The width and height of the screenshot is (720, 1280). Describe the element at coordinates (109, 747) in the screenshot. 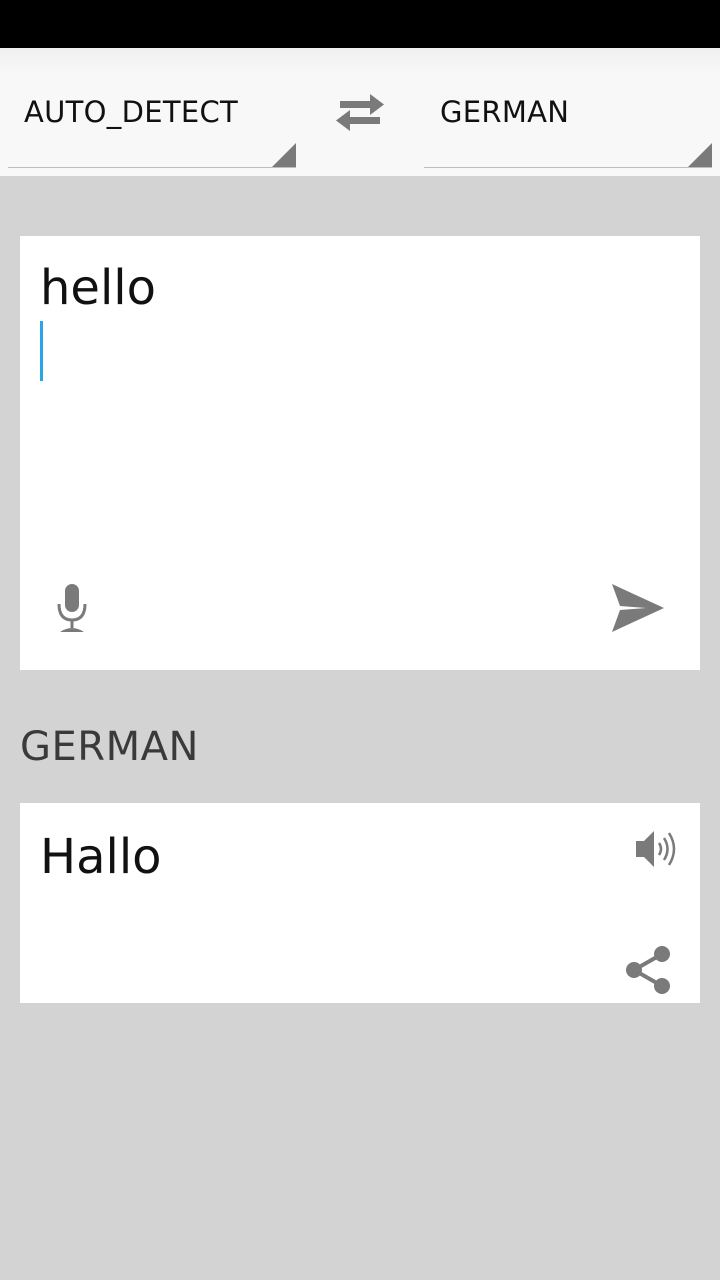

I see `output-language-heading: GERMAN` at that location.